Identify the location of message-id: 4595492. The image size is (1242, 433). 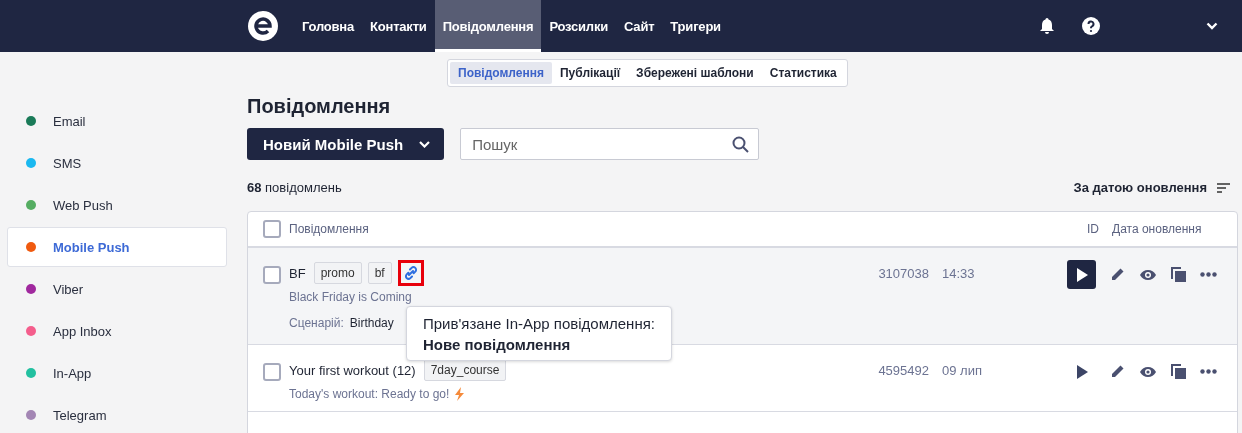
(903, 370).